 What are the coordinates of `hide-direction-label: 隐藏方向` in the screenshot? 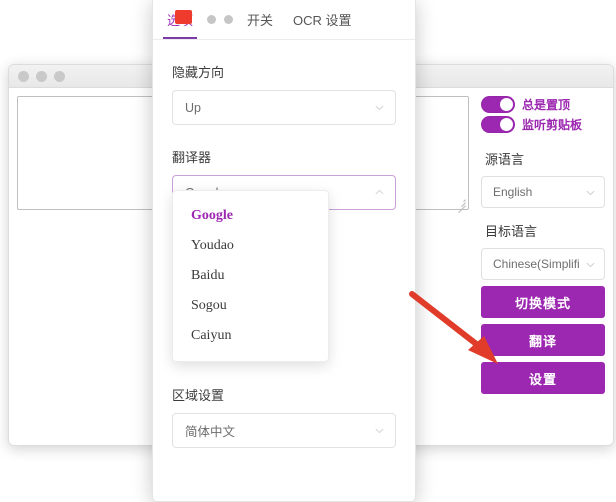 It's located at (198, 72).